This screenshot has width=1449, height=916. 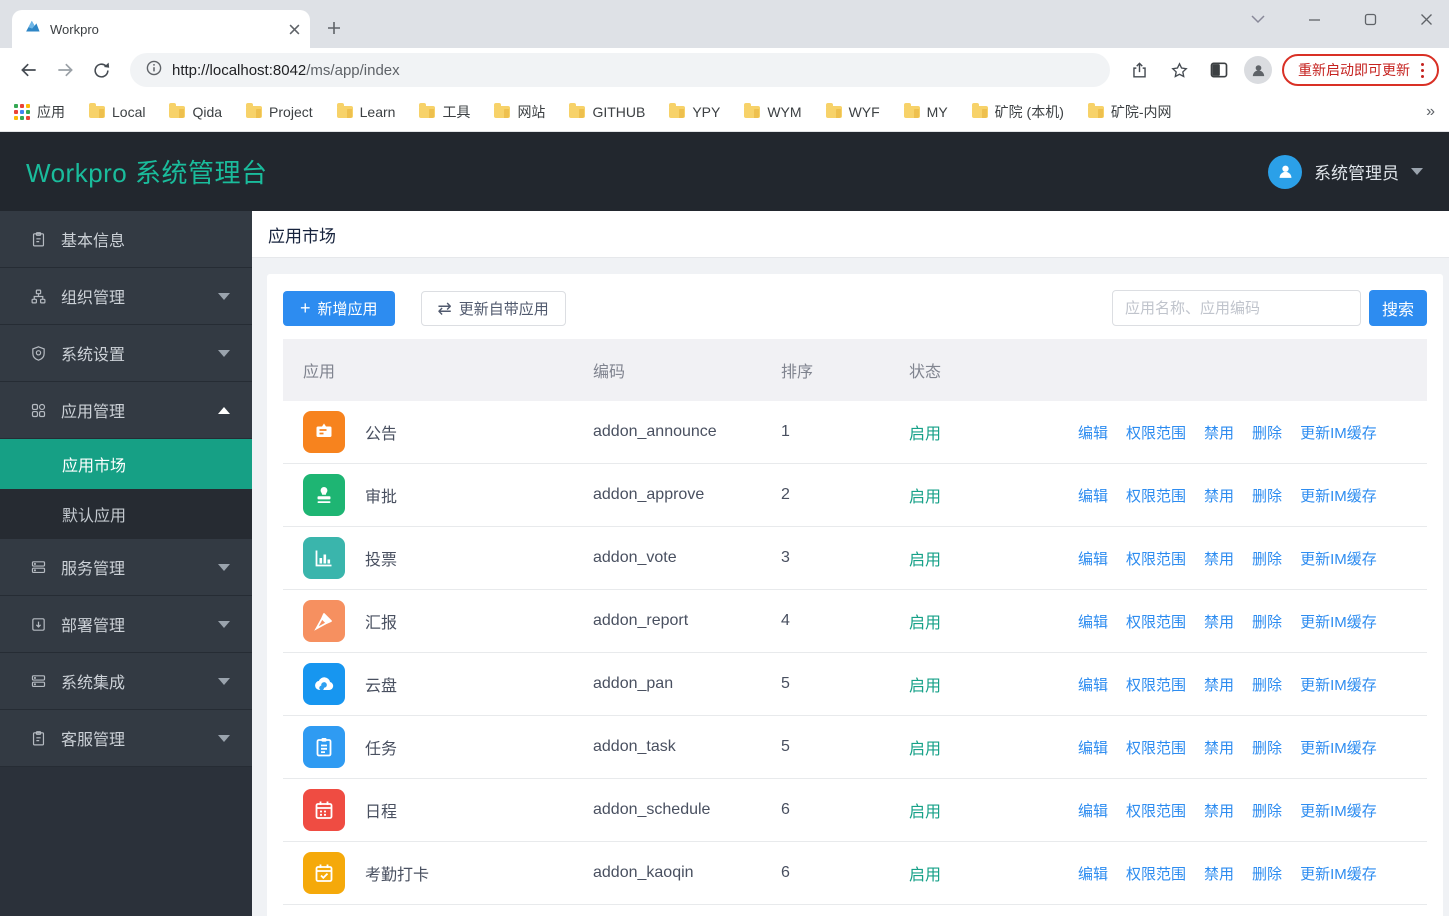 I want to click on app-sort: 3, so click(x=785, y=557).